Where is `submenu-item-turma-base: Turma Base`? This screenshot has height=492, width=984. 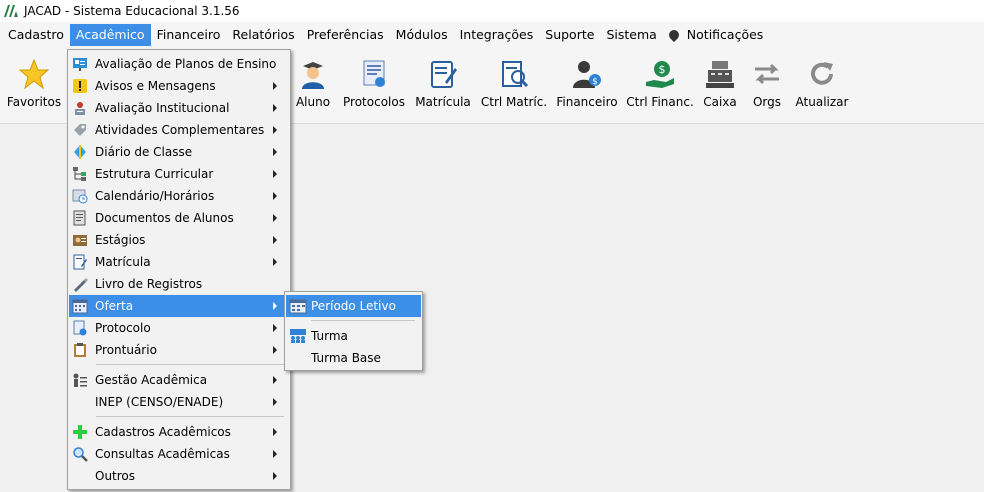 submenu-item-turma-base: Turma Base is located at coordinates (353, 358).